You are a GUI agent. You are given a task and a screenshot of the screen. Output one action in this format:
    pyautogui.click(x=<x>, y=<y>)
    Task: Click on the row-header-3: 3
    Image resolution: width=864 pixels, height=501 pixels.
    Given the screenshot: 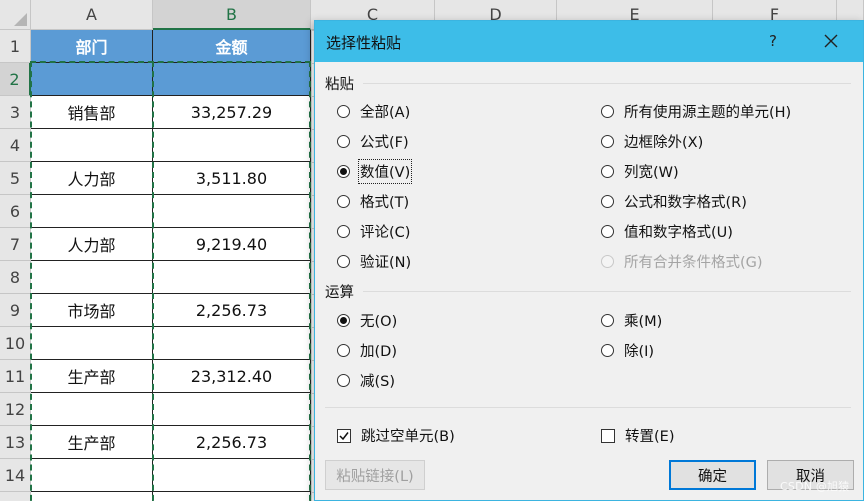 What is the action you would take?
    pyautogui.click(x=15, y=112)
    